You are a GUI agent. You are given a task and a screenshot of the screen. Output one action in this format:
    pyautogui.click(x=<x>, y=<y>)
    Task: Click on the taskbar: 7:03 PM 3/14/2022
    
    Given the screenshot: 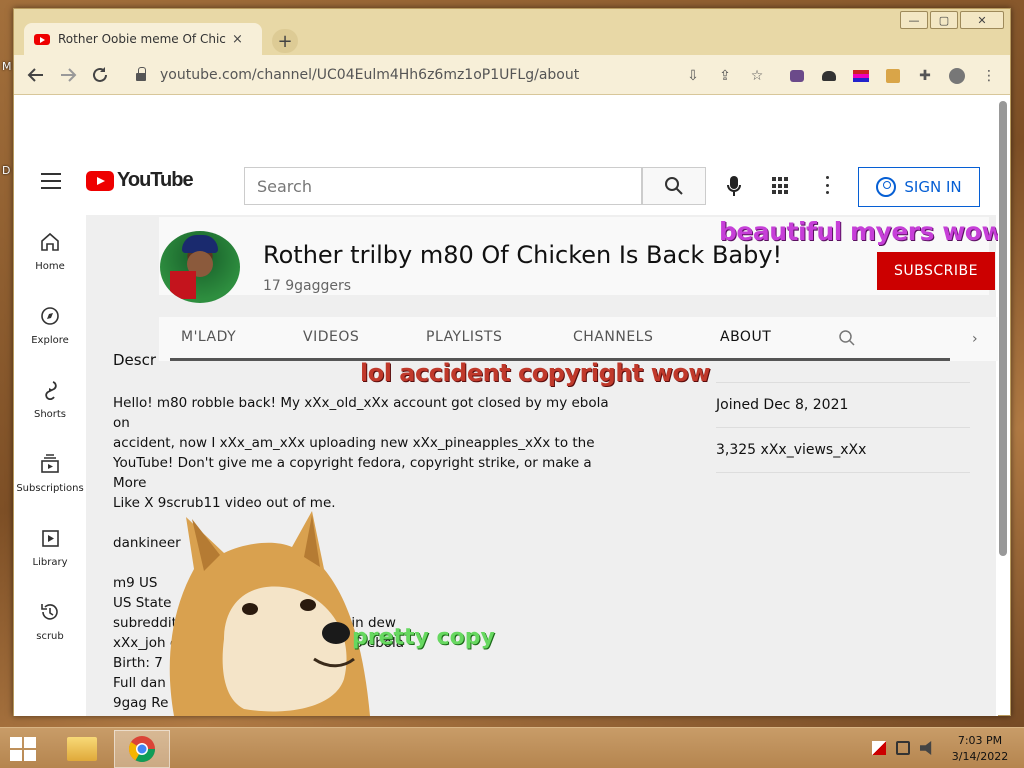 What is the action you would take?
    pyautogui.click(x=512, y=747)
    